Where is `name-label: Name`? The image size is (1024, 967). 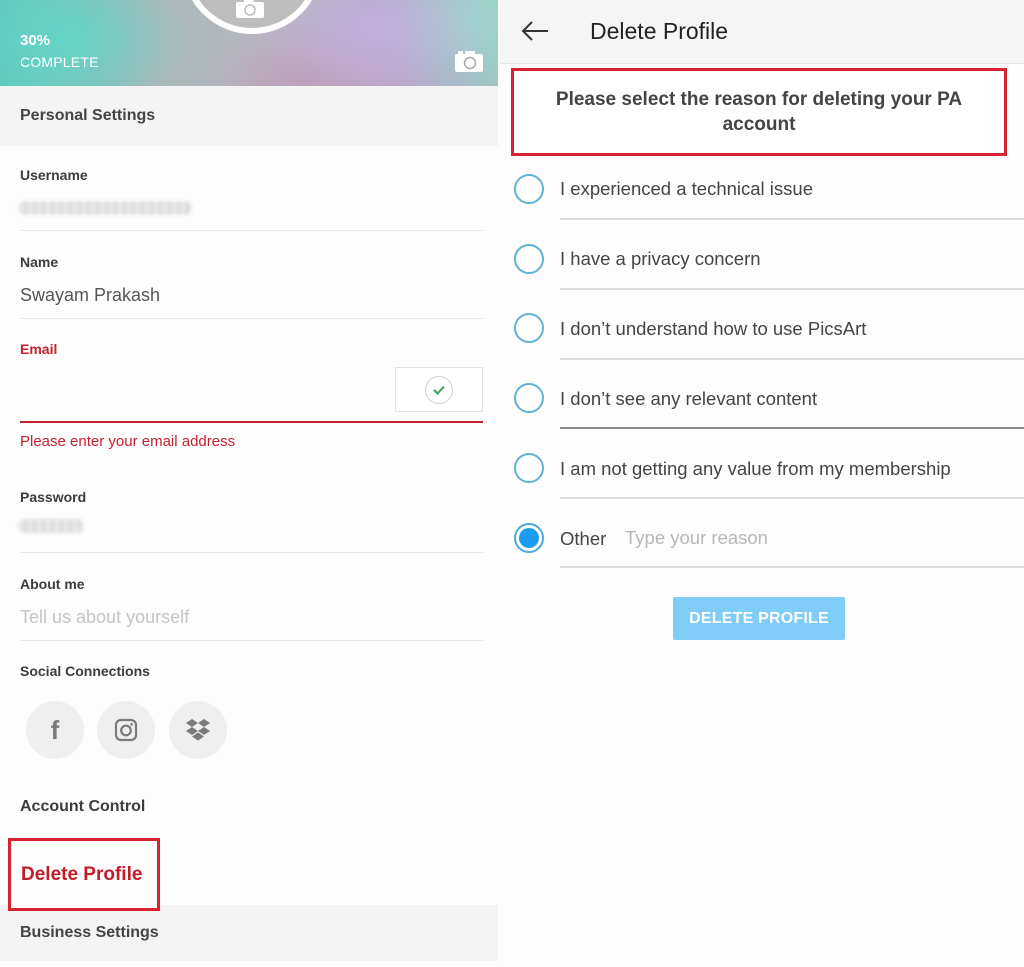
name-label: Name is located at coordinates (39, 262).